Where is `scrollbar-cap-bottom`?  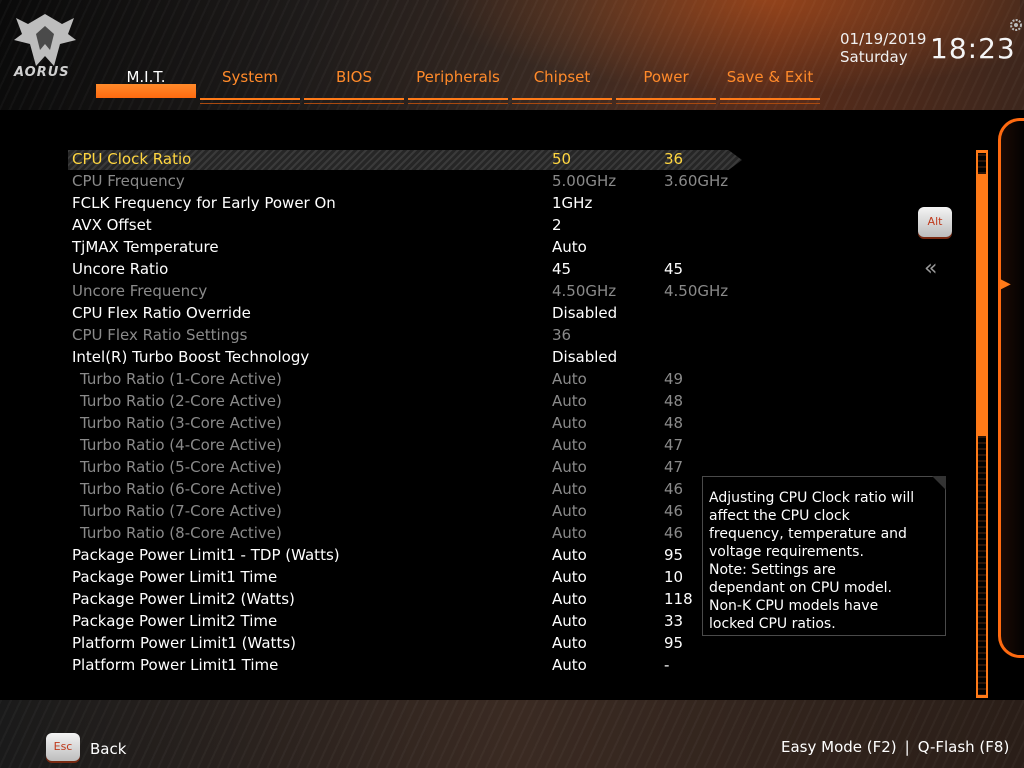
scrollbar-cap-bottom is located at coordinates (982, 696).